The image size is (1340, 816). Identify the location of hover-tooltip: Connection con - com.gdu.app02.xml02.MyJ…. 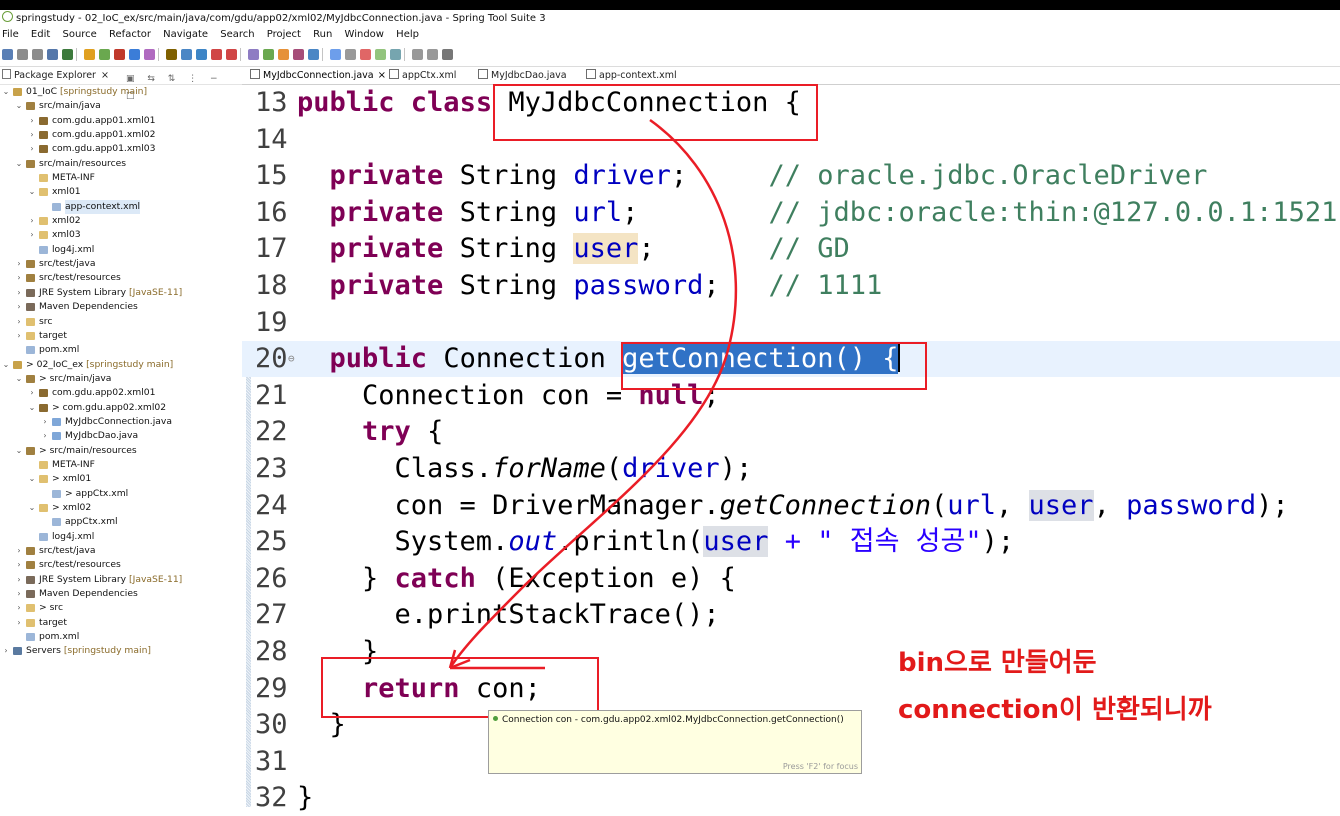
(675, 742).